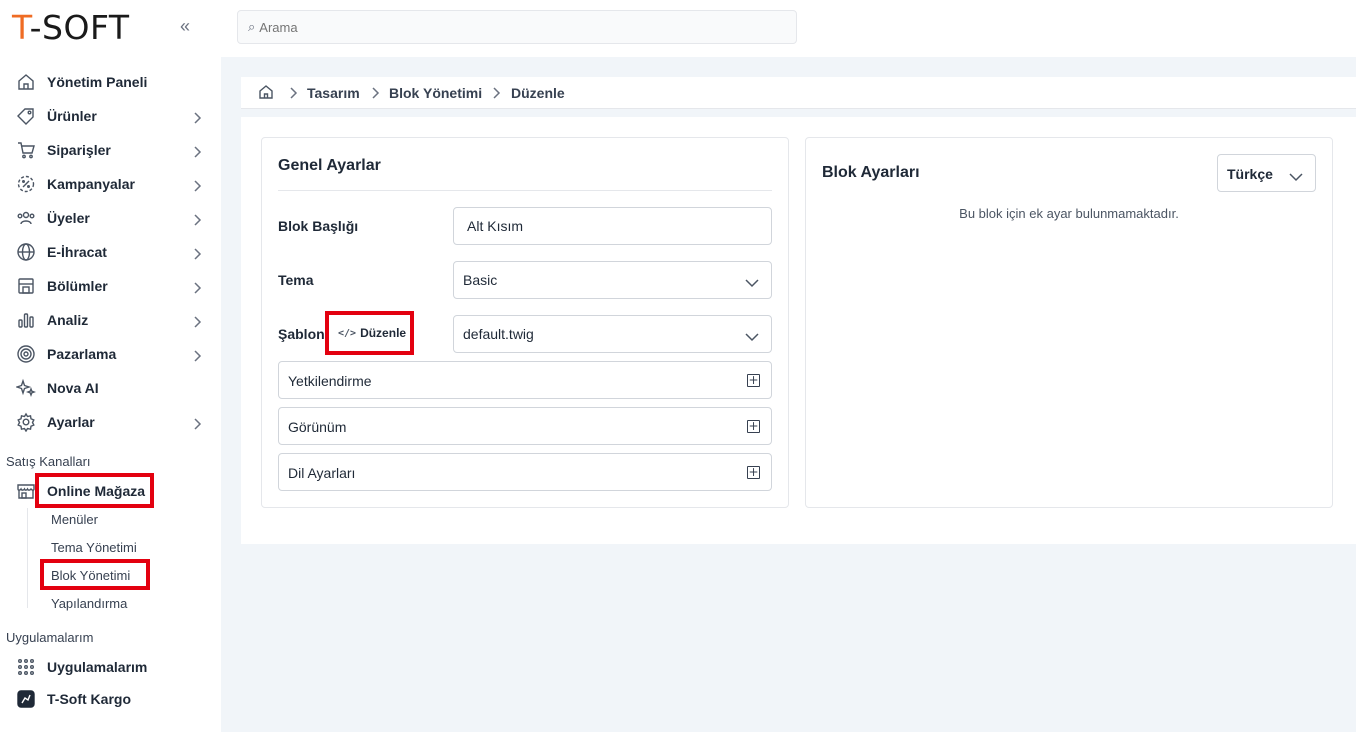 This screenshot has height=732, width=1356. Describe the element at coordinates (68, 320) in the screenshot. I see `sidebar-item-label: Analiz` at that location.